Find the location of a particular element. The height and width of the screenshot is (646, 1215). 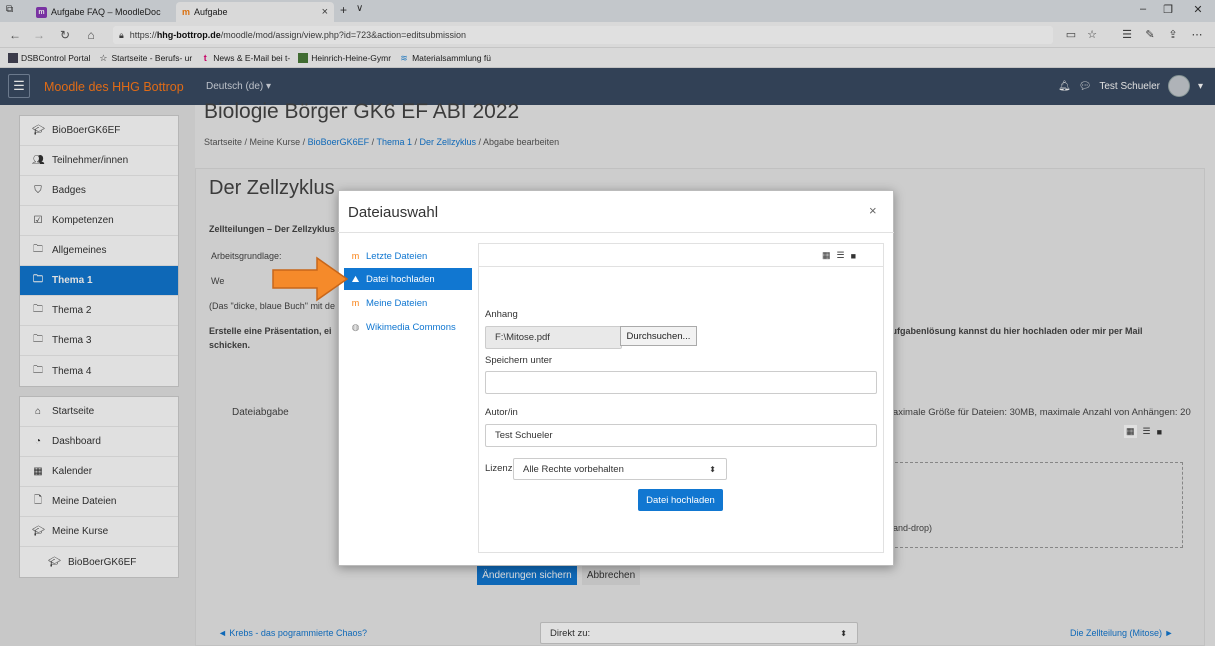

dialog-divider is located at coordinates (616, 232).